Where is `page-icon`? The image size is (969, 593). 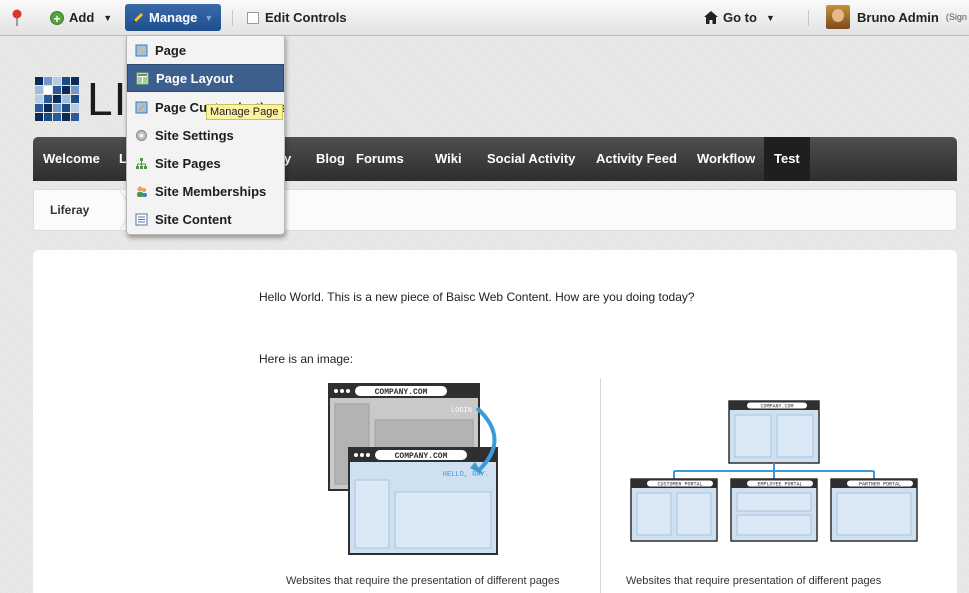 page-icon is located at coordinates (141, 50).